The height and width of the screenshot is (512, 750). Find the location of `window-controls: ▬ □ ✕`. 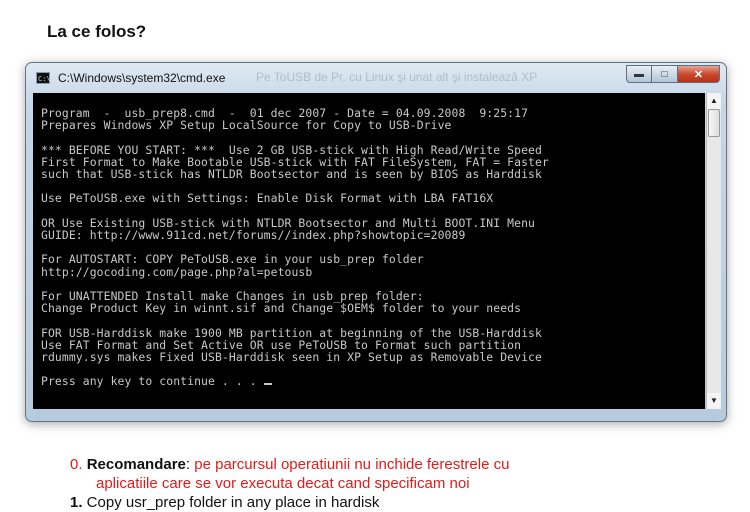

window-controls: ▬ □ ✕ is located at coordinates (673, 74).